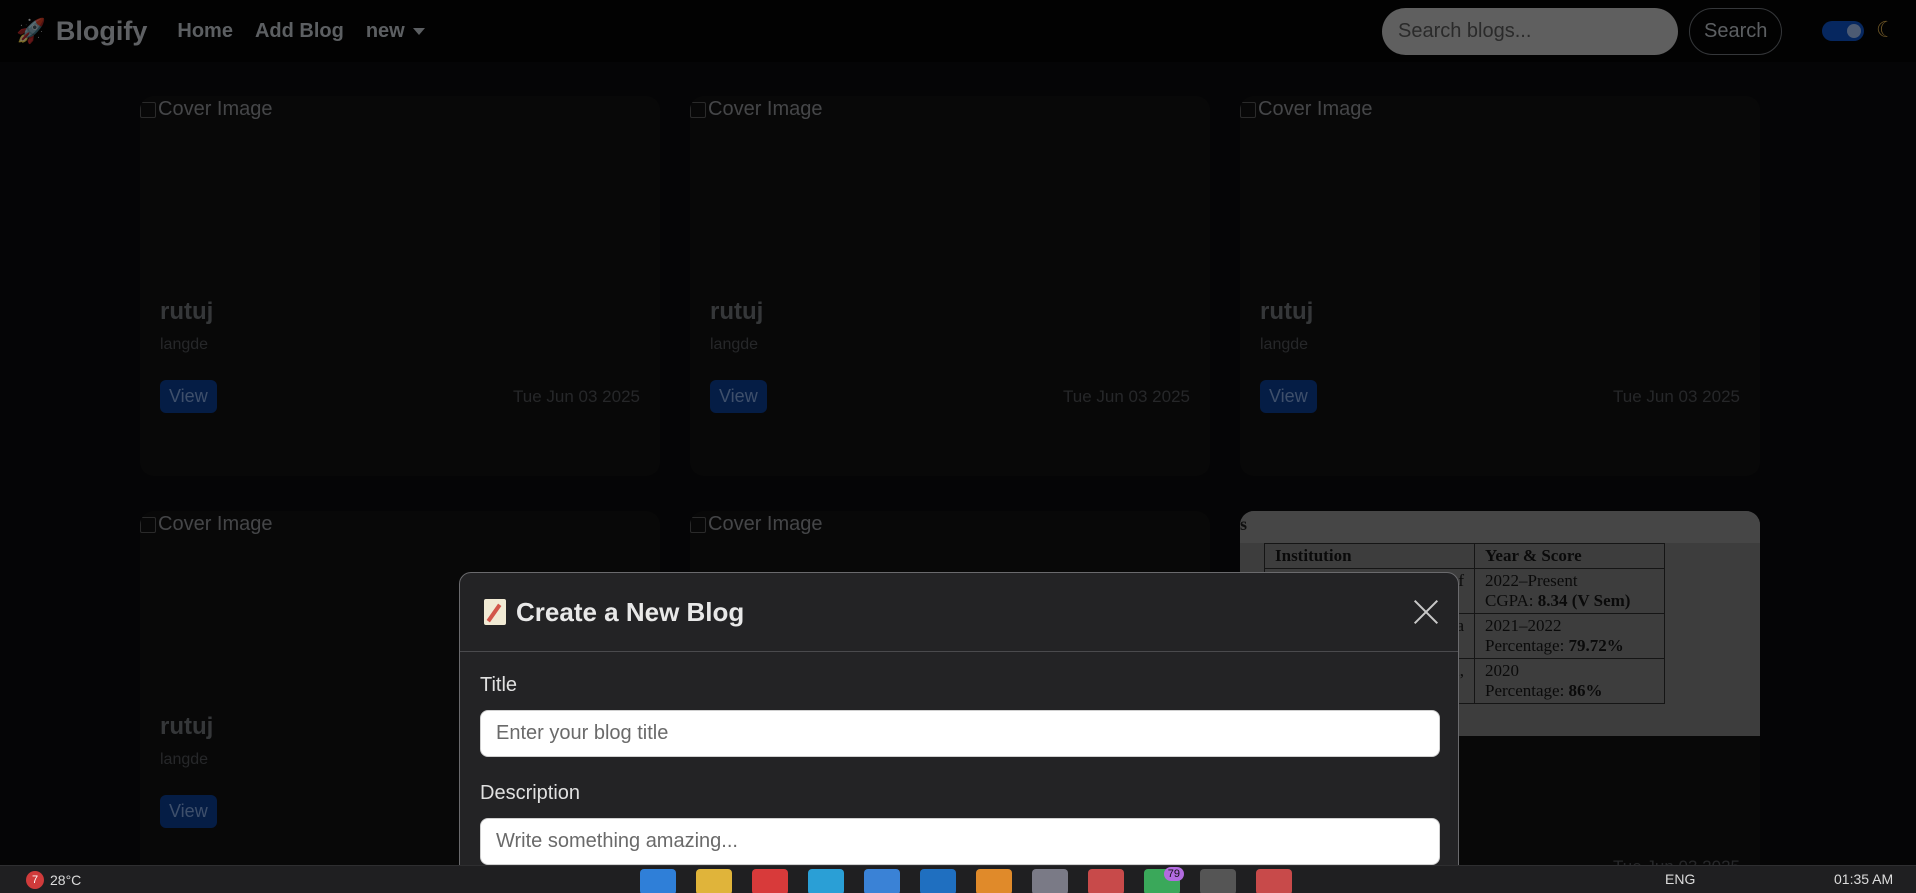  Describe the element at coordinates (938, 881) in the screenshot. I see `vscode-icon` at that location.